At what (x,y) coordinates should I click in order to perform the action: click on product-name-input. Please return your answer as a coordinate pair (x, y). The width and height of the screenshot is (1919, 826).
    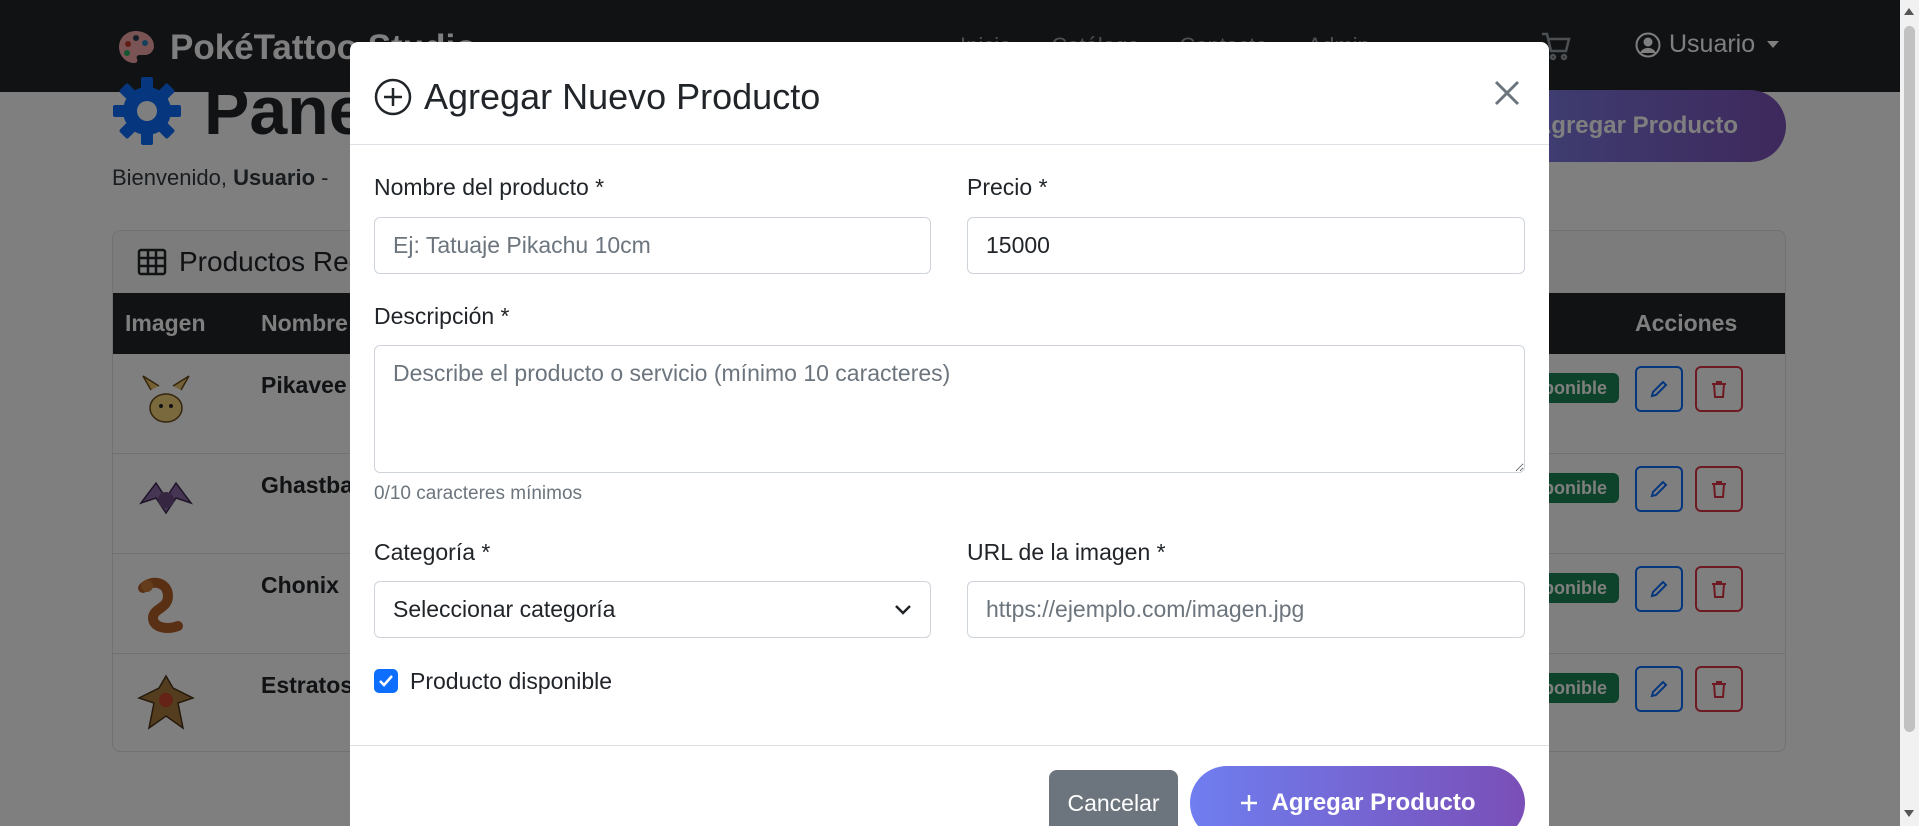
    Looking at the image, I should click on (652, 245).